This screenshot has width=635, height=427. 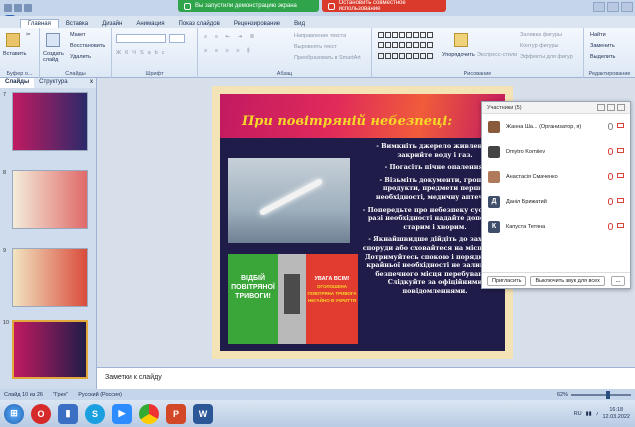 What do you see at coordinates (199, 24) in the screenshot?
I see `tab-slideshow: Показ слайдов` at bounding box center [199, 24].